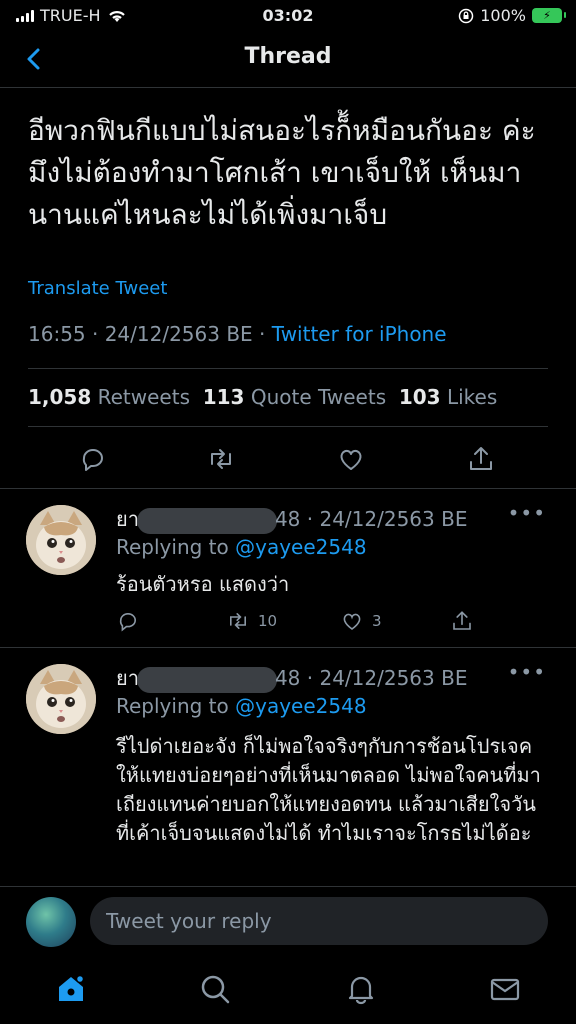  Describe the element at coordinates (288, 990) in the screenshot. I see `tab-bar` at that location.